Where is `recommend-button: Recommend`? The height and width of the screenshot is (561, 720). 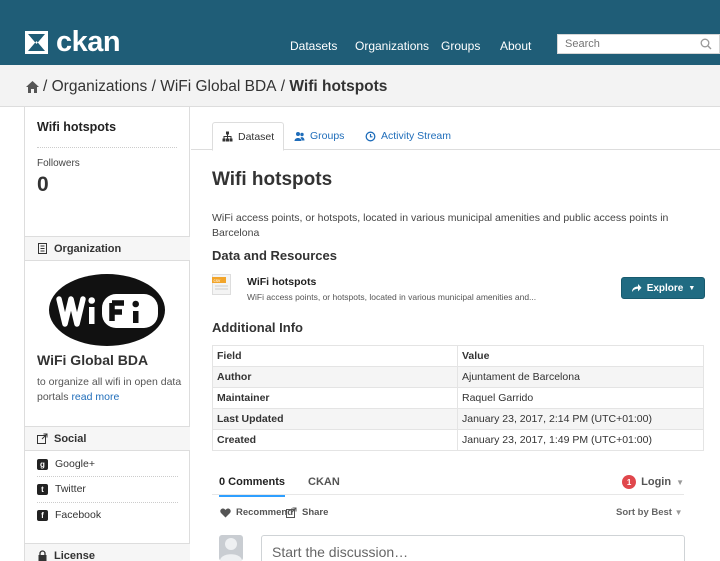
recommend-button: Recommend is located at coordinates (256, 512).